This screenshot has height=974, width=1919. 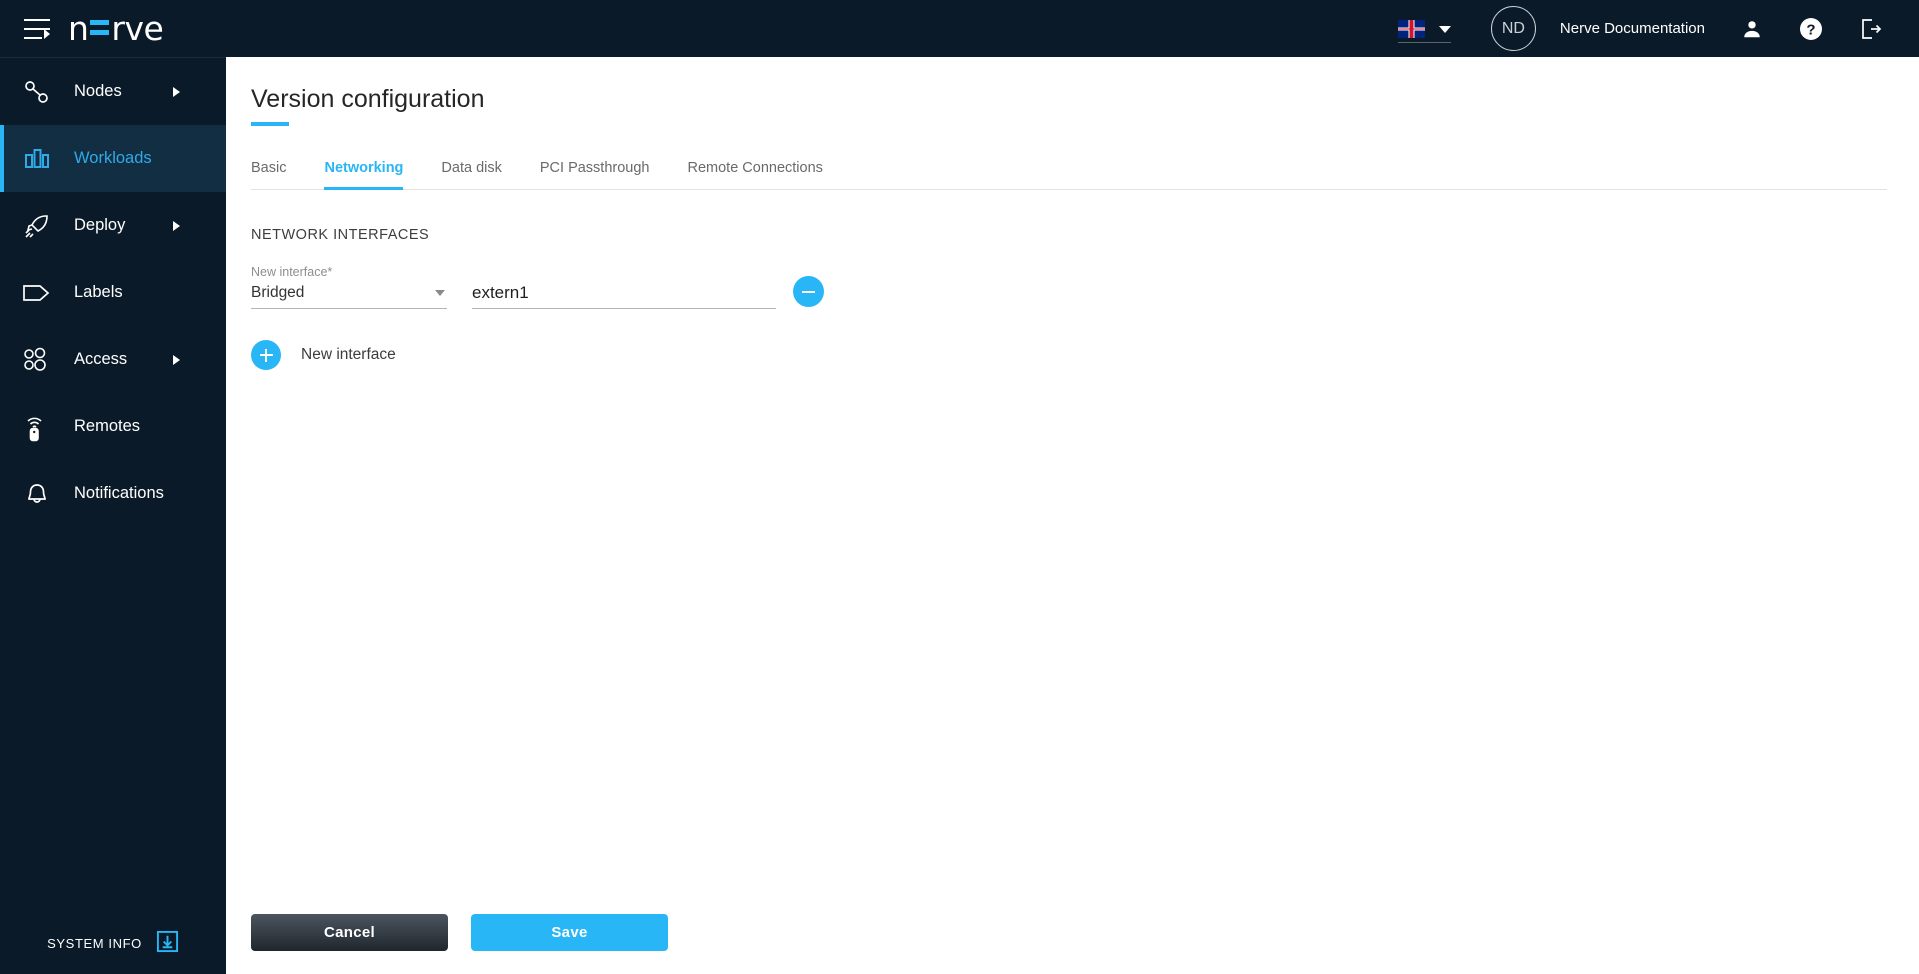 I want to click on tab-basic: Basic, so click(x=268, y=175).